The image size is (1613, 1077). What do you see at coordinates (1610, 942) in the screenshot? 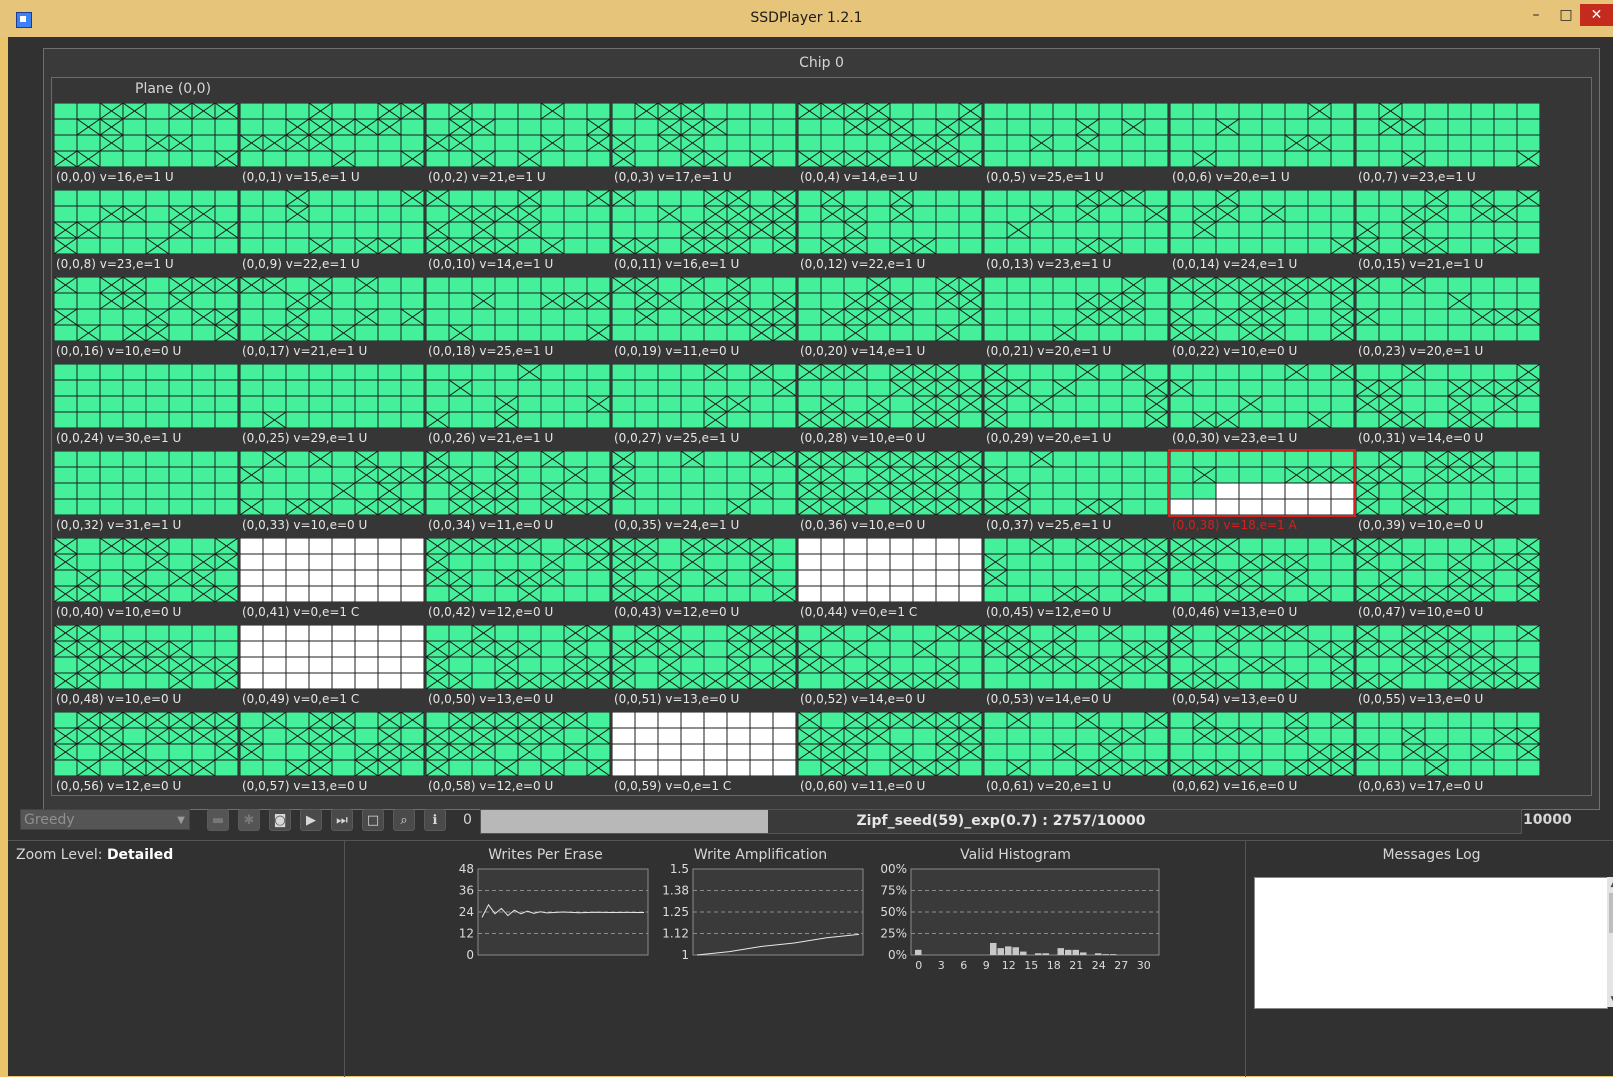
I see `messages-scrollbar: ▲ ▼` at bounding box center [1610, 942].